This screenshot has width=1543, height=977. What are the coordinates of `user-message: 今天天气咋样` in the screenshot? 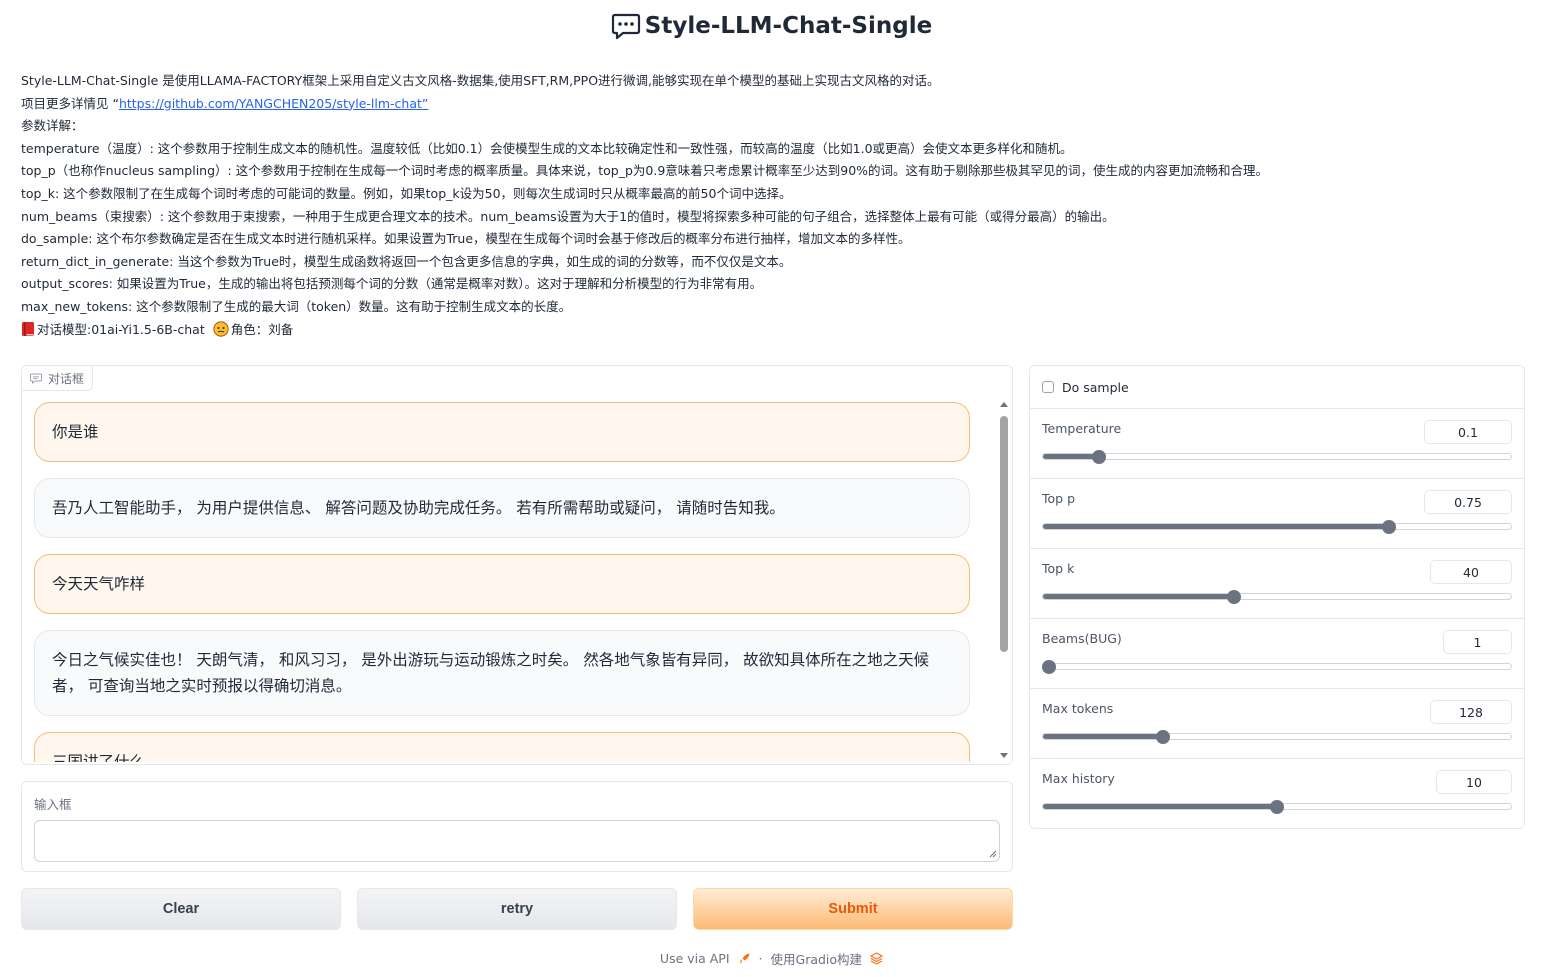 It's located at (502, 584).